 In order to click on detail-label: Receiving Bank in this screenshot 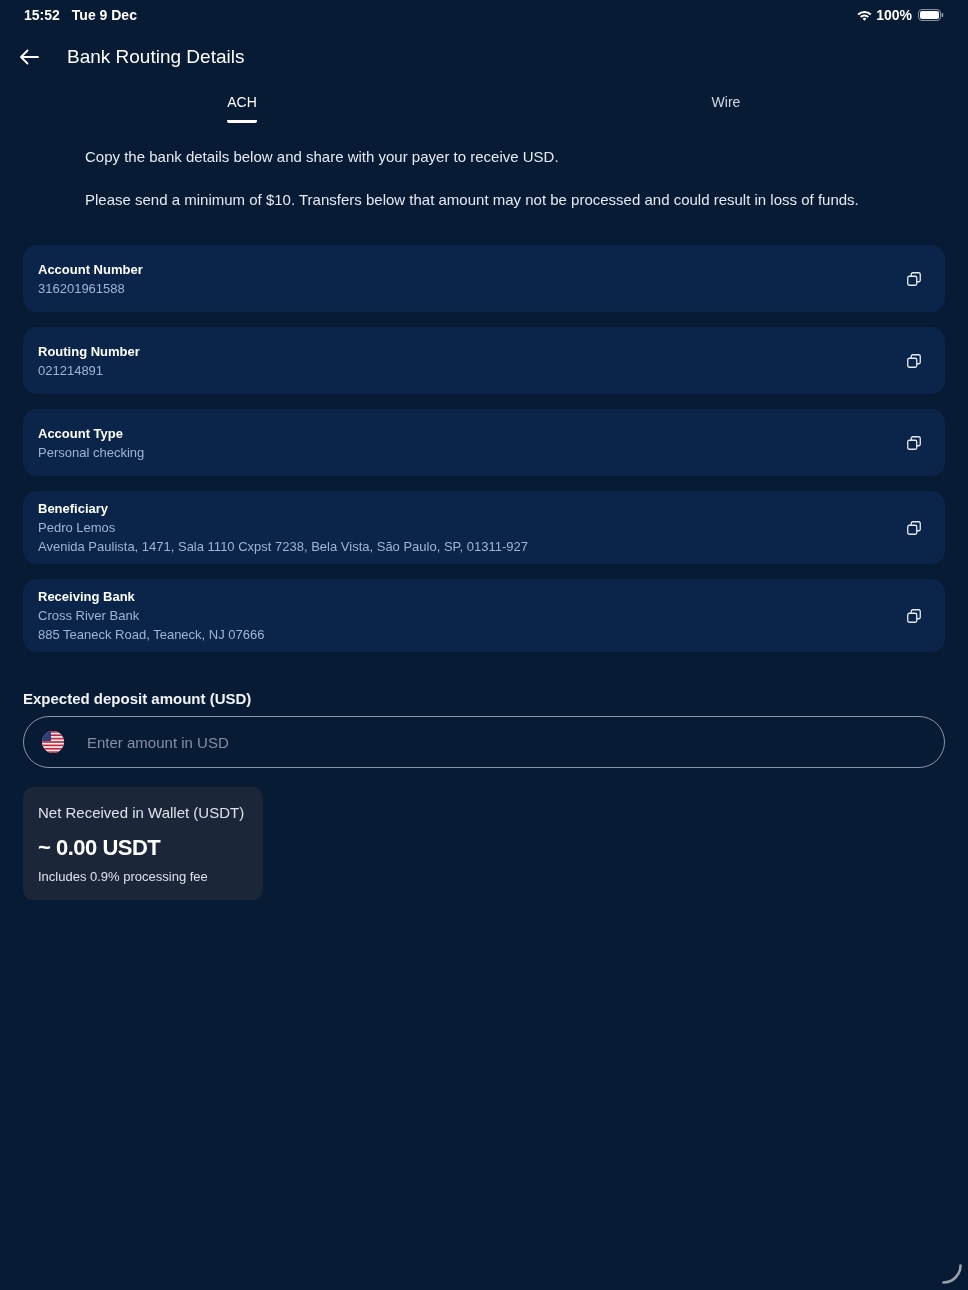, I will do `click(87, 597)`.